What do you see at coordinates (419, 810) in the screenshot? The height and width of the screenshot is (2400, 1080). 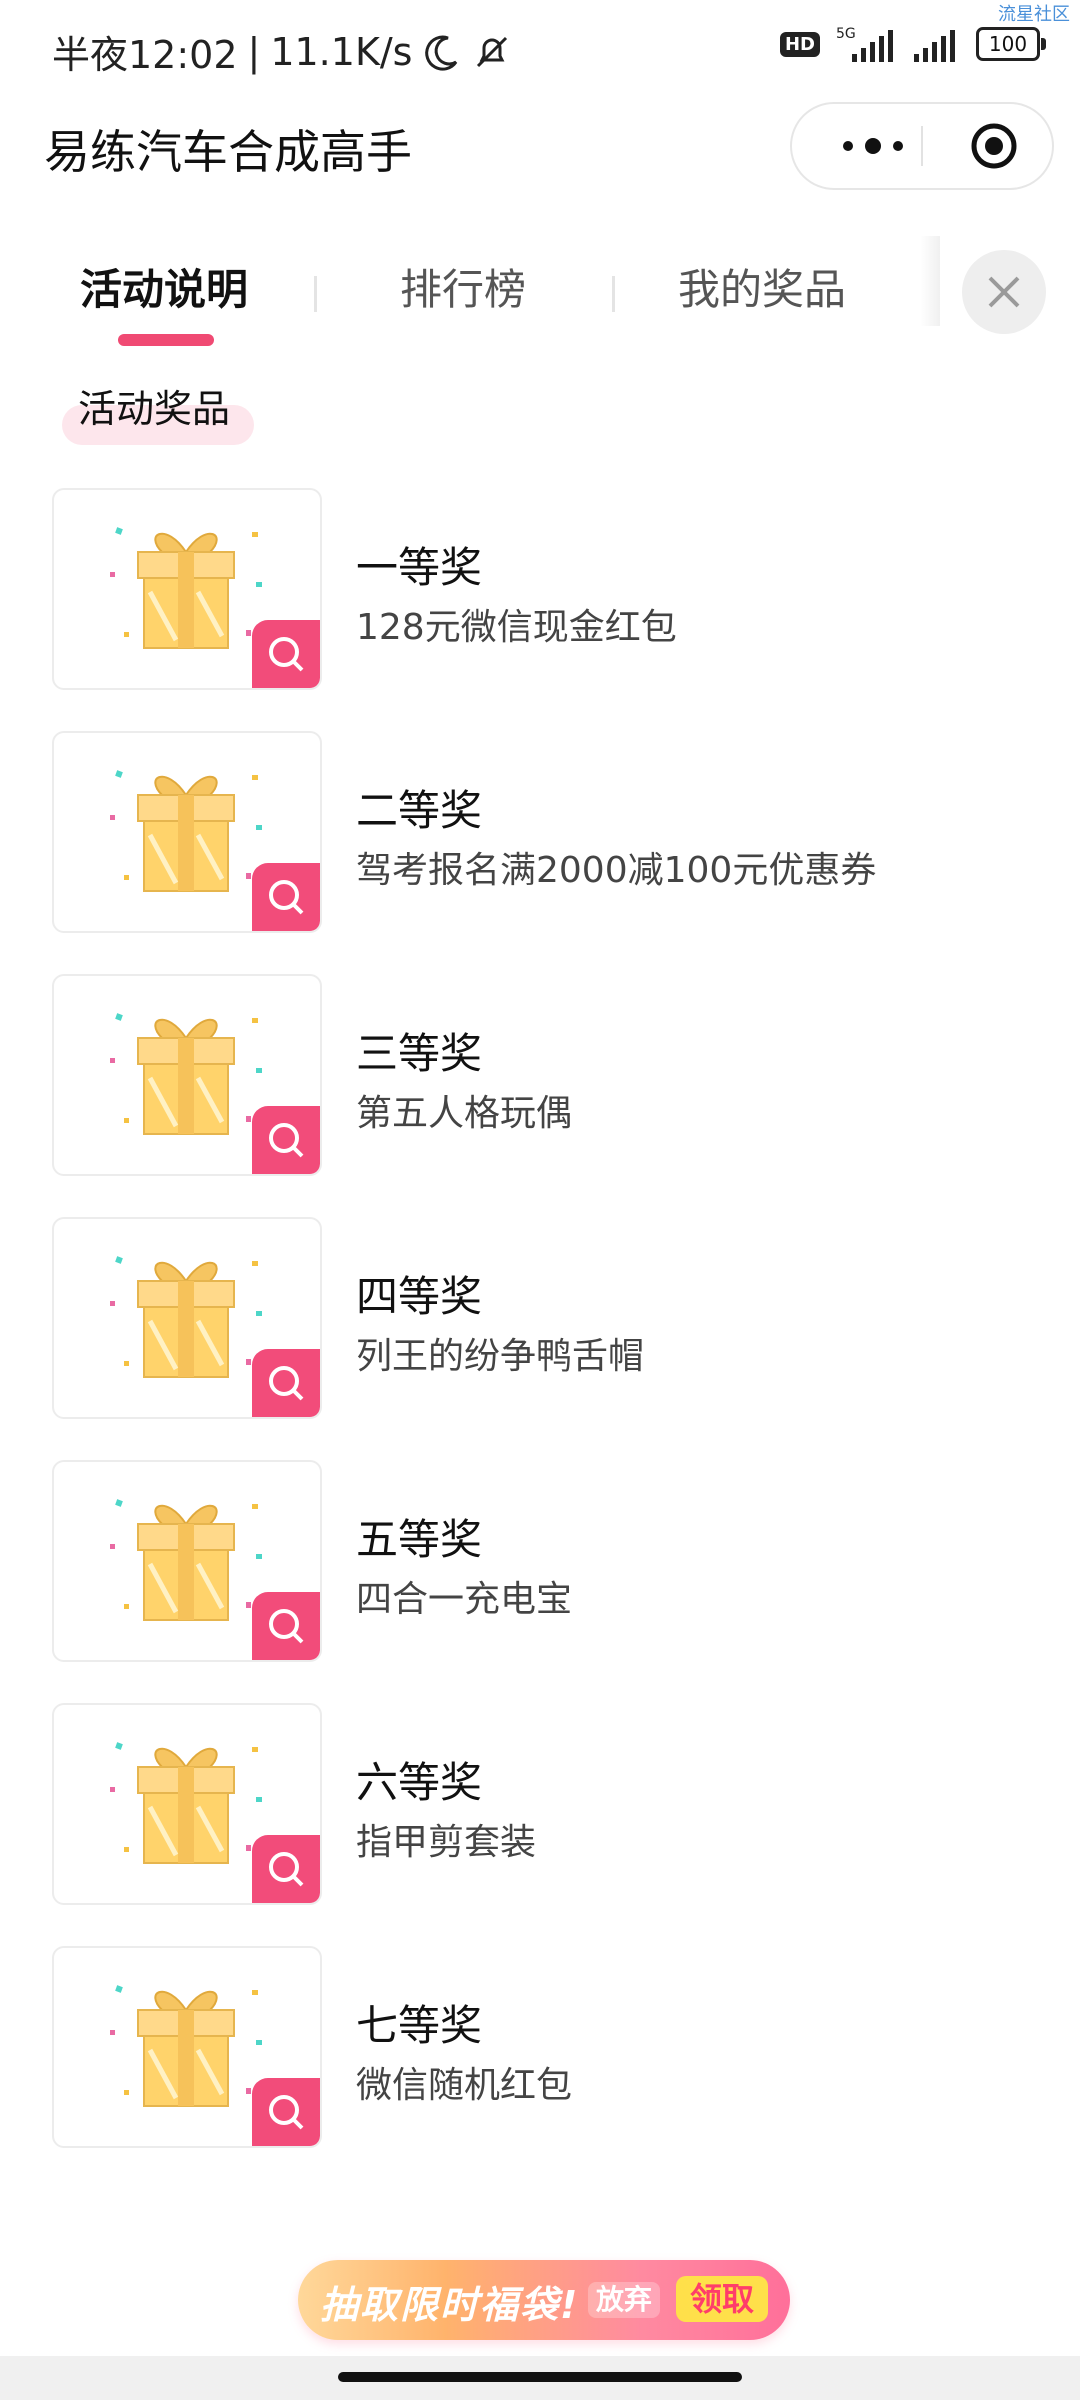 I see `prize-name: 二等奖` at bounding box center [419, 810].